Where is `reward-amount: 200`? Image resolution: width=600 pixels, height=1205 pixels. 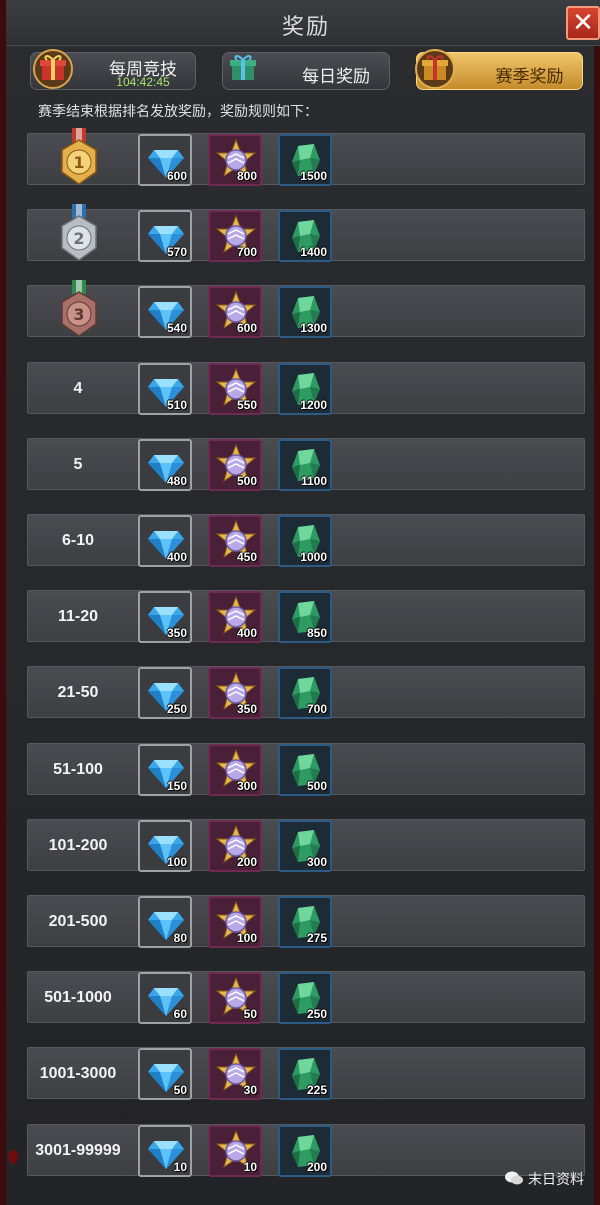 reward-amount: 200 is located at coordinates (316, 1167).